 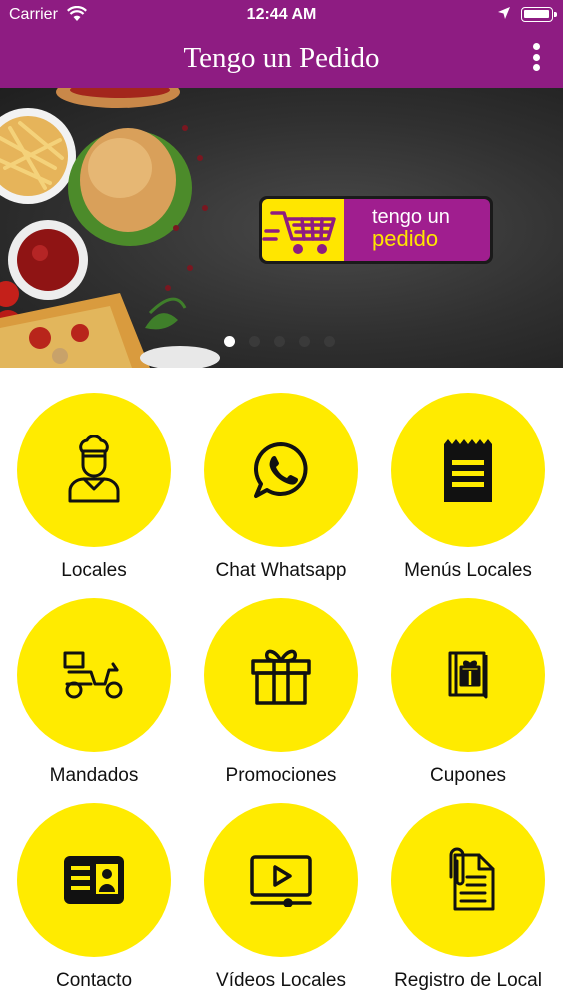 What do you see at coordinates (281, 775) in the screenshot?
I see `menu-tile-label: Promociones` at bounding box center [281, 775].